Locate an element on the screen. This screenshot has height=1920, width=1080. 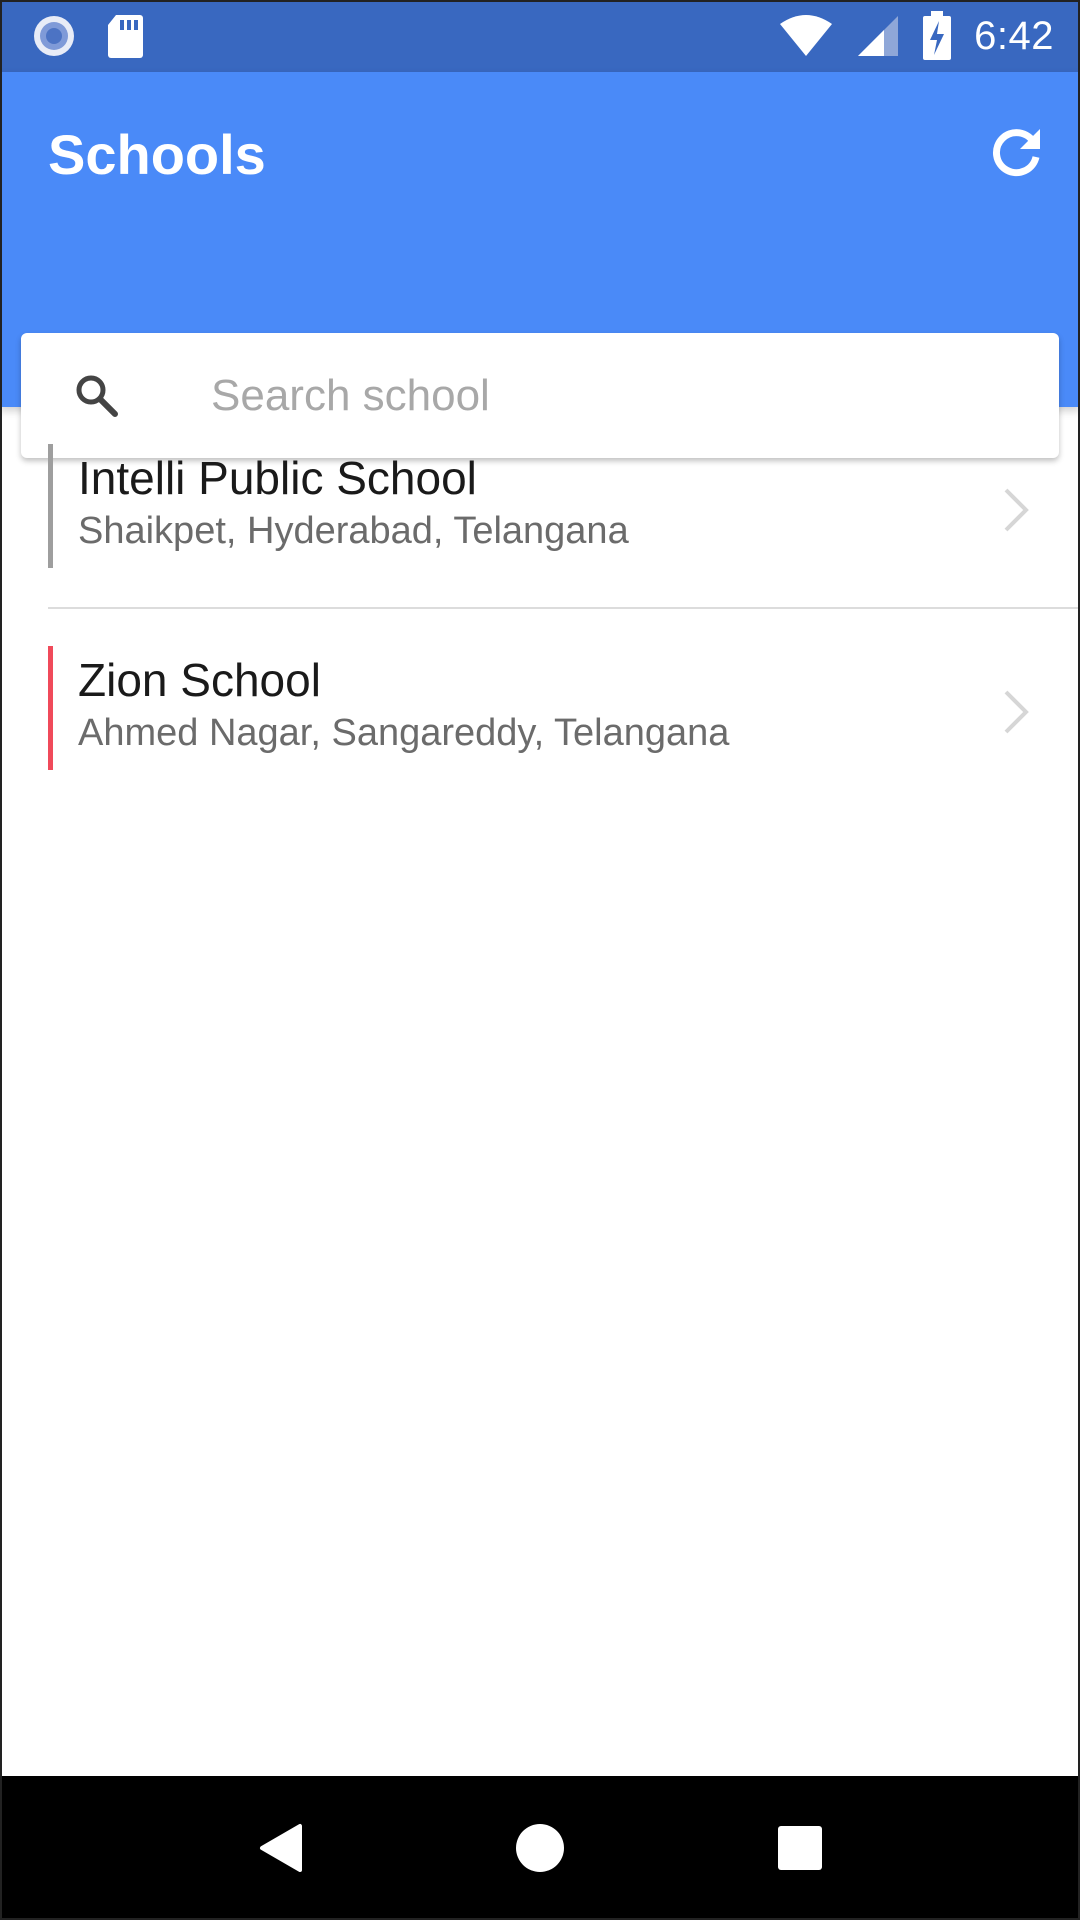
recents-button is located at coordinates (800, 1848).